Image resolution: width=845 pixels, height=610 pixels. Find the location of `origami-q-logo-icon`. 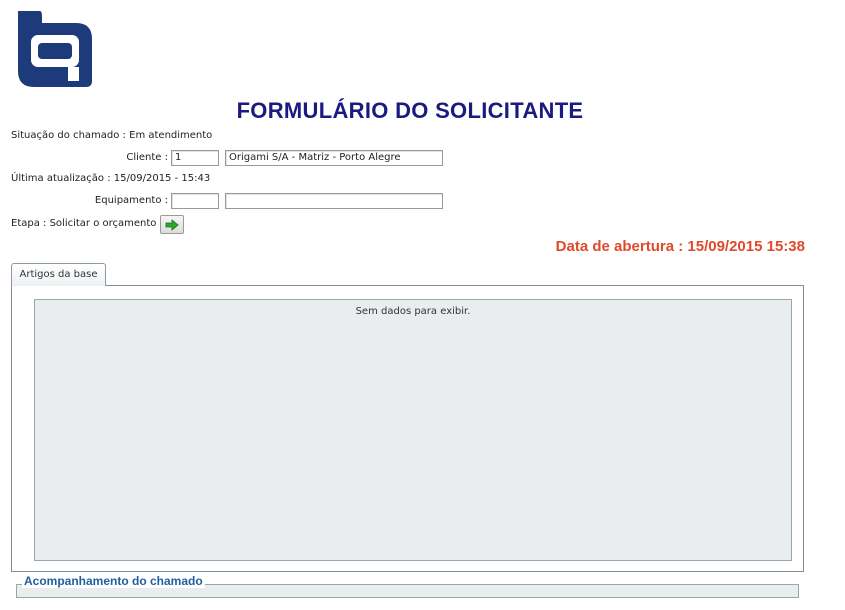

origami-q-logo-icon is located at coordinates (55, 49).